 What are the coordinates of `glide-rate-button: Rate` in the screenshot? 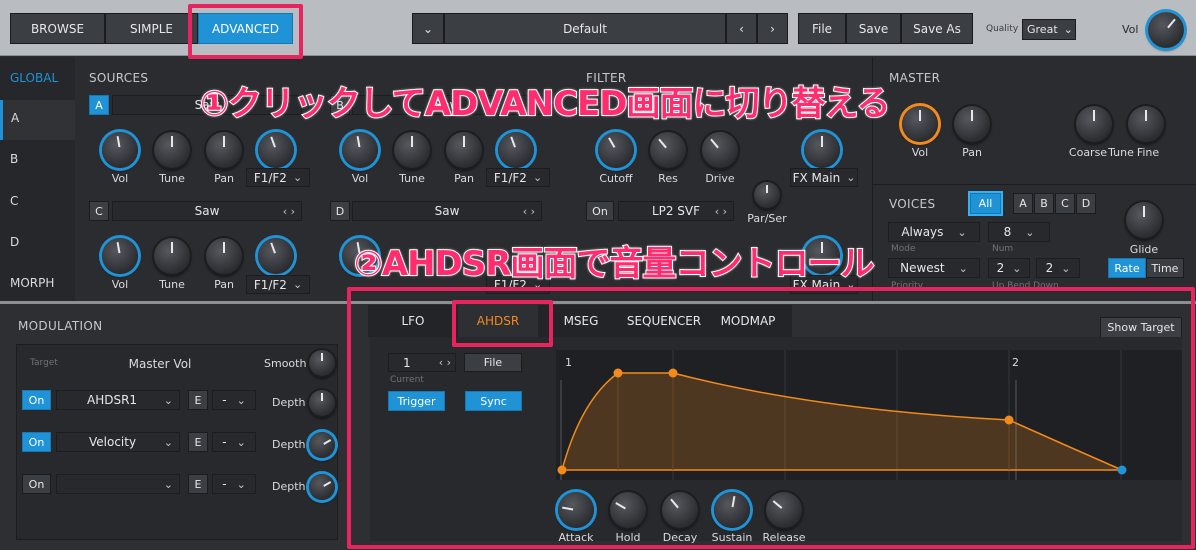 It's located at (1127, 268).